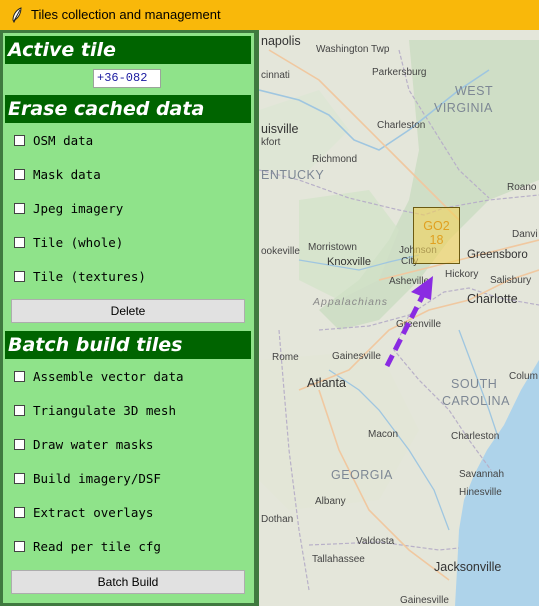  Describe the element at coordinates (462, 274) in the screenshot. I see `map-label: Hickory` at that location.